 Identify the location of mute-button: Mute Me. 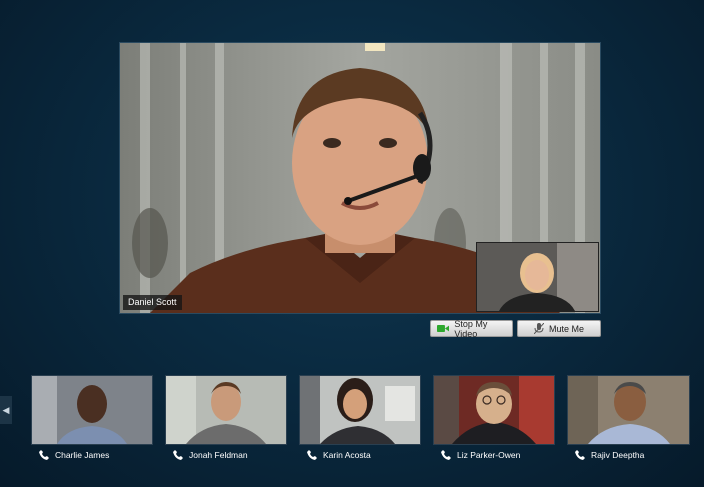
(559, 328).